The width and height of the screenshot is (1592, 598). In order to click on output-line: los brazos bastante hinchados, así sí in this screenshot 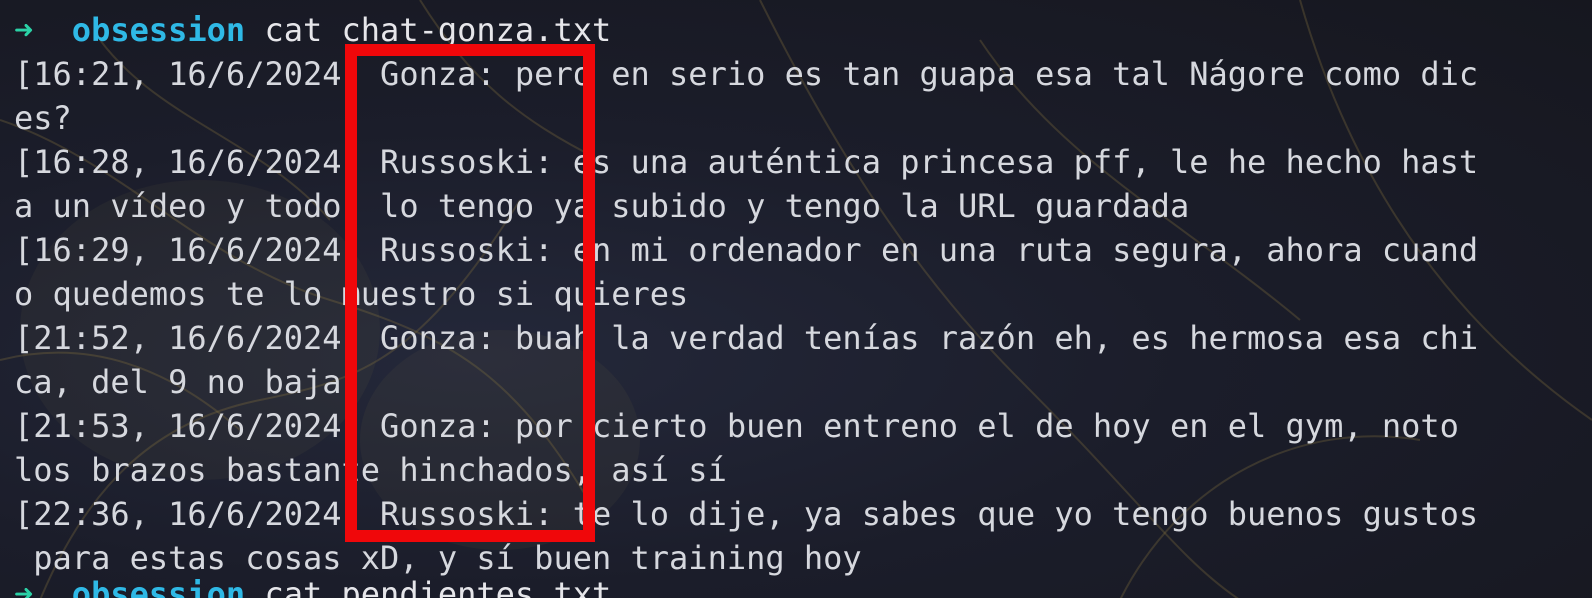, I will do `click(370, 470)`.